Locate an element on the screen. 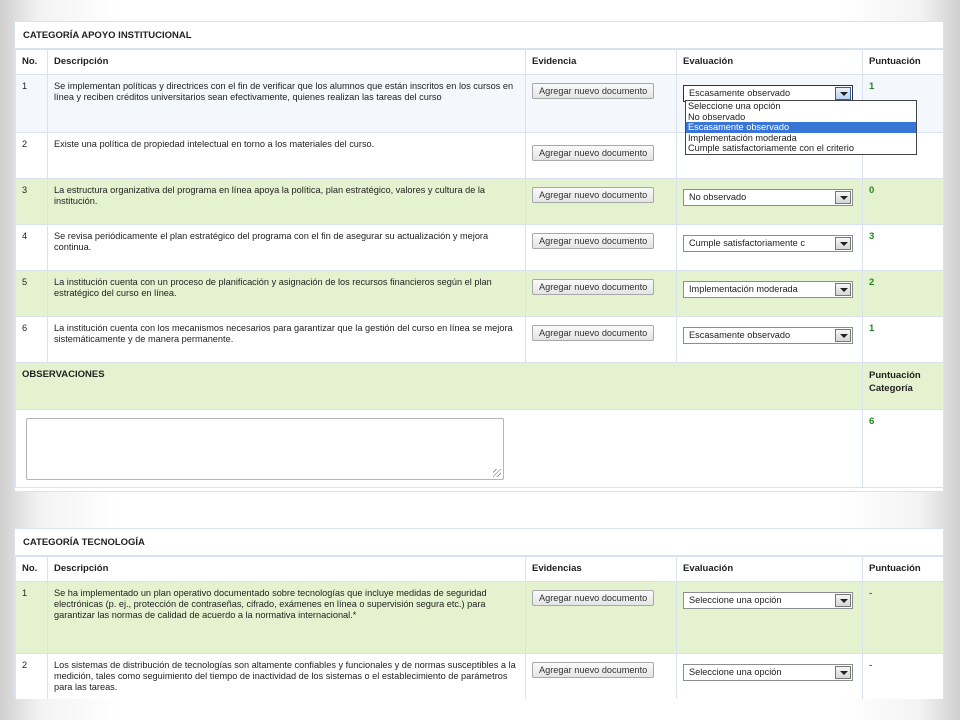  row-number: 5 is located at coordinates (31, 293).